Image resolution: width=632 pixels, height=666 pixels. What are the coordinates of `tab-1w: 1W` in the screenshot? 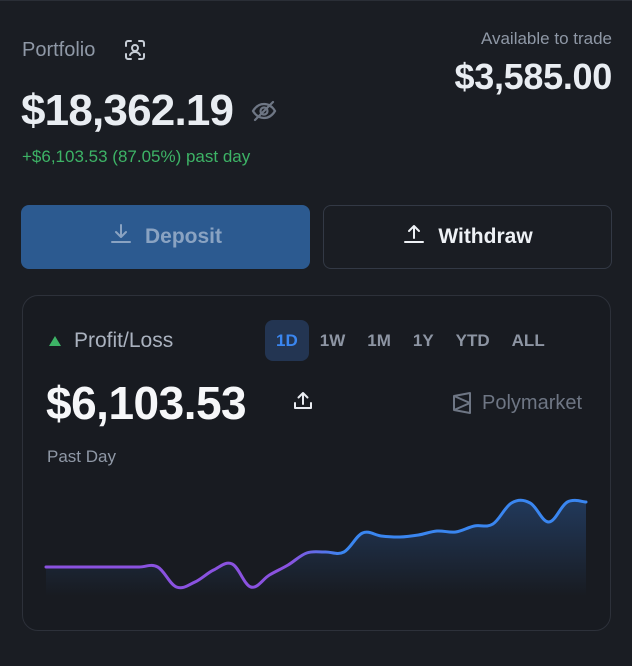 It's located at (333, 340).